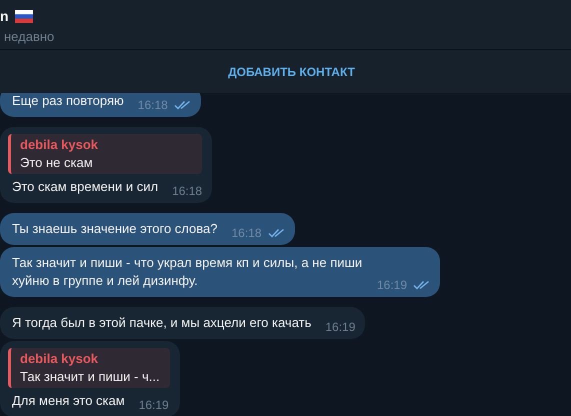 Image resolution: width=571 pixels, height=416 pixels. I want to click on message-text: Это скам времени и сил, so click(85, 187).